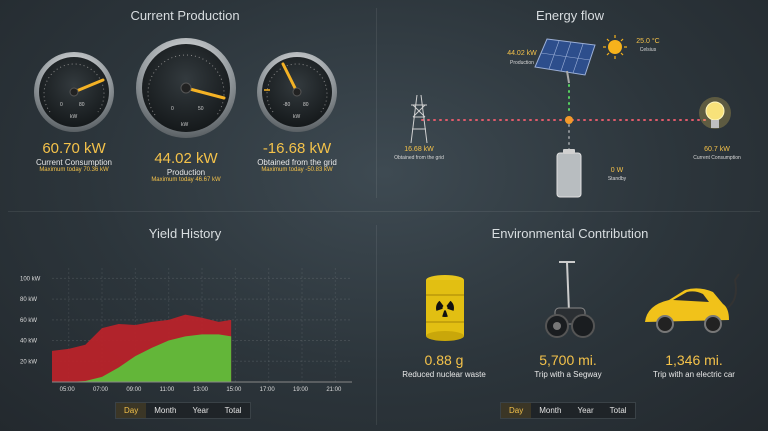 Image resolution: width=768 pixels, height=431 pixels. What do you see at coordinates (201, 109) in the screenshot?
I see `gauge-scale-right: 50` at bounding box center [201, 109].